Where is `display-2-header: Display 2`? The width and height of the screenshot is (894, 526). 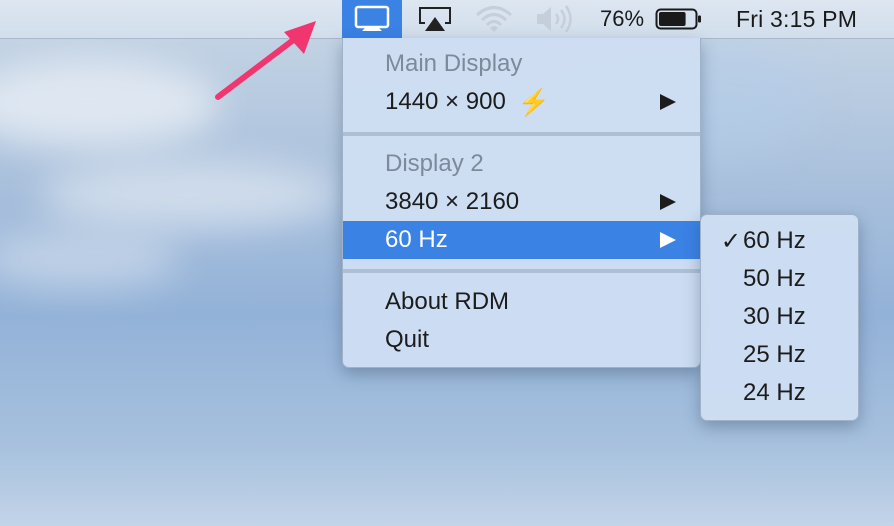 display-2-header: Display 2 is located at coordinates (521, 164).